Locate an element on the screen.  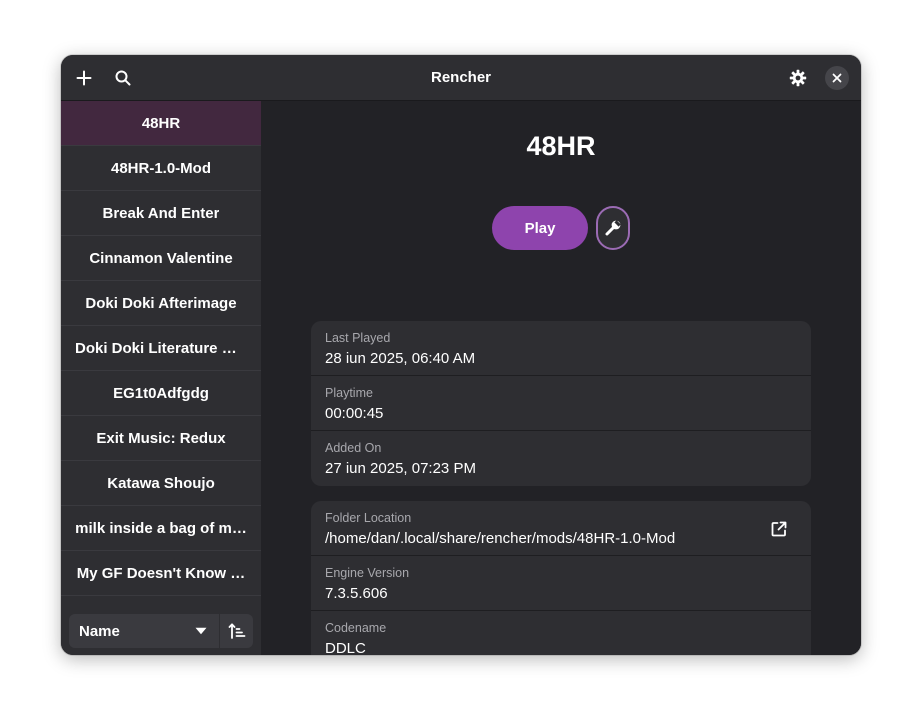
row-value: 7.3.5.606 is located at coordinates (356, 593).